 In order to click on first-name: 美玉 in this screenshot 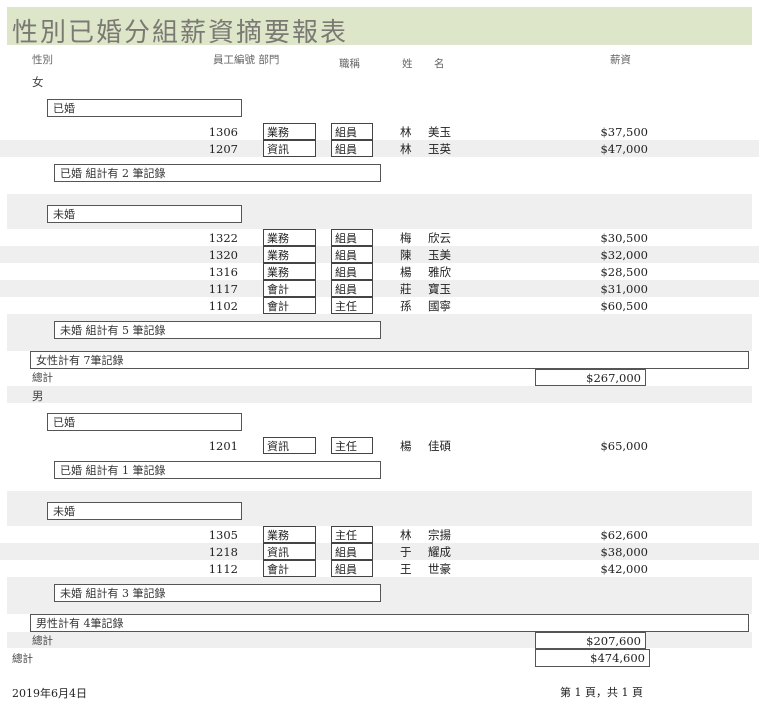, I will do `click(439, 131)`.